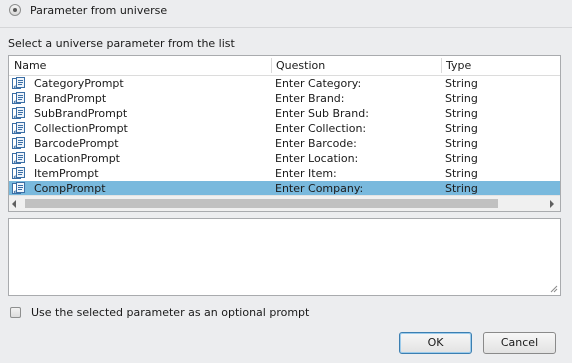  Describe the element at coordinates (79, 83) in the screenshot. I see `cell-name: CategoryPrompt` at that location.